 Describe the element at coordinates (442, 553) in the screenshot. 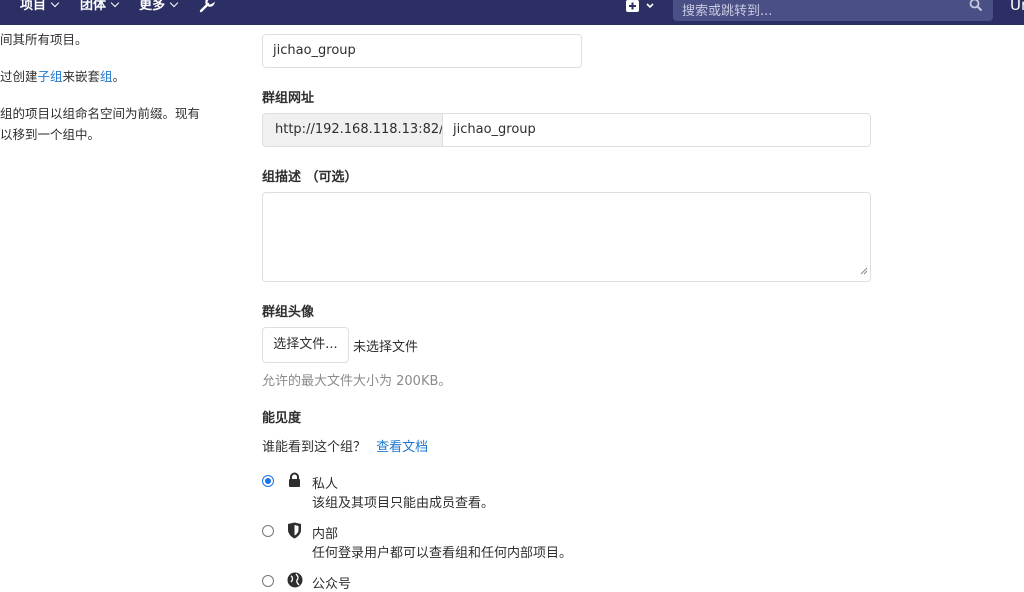

I see `visibility-internal-desc: 任何登录用户都可以查看组和任何内部项目。` at that location.